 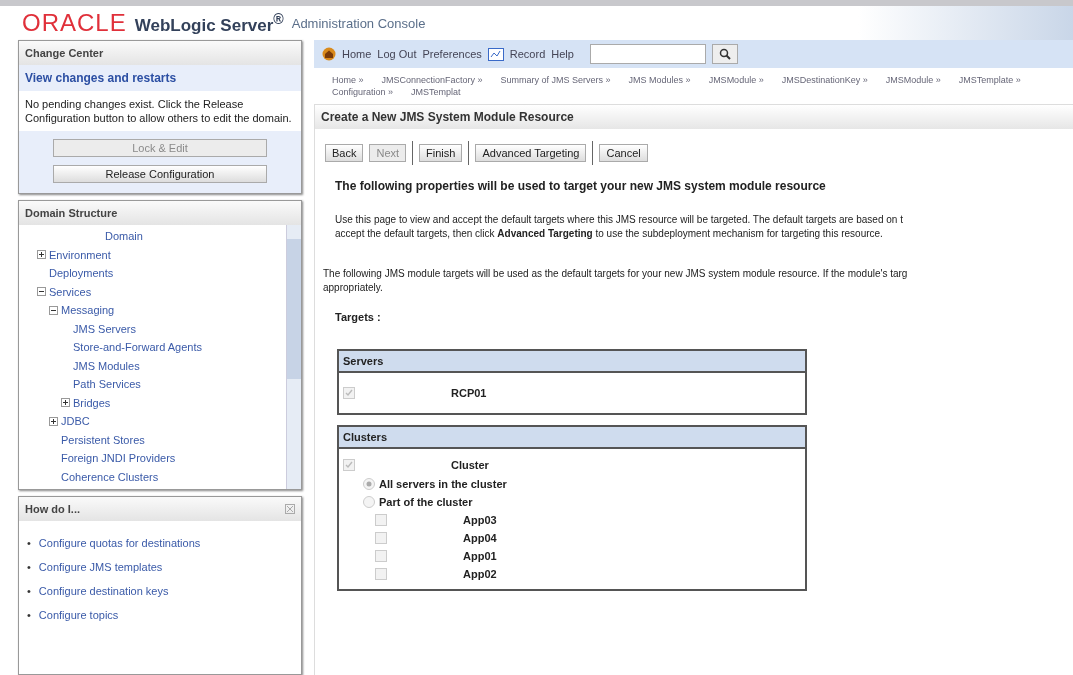 What do you see at coordinates (659, 80) in the screenshot?
I see `breadcrumb-link: JMS Modules »` at bounding box center [659, 80].